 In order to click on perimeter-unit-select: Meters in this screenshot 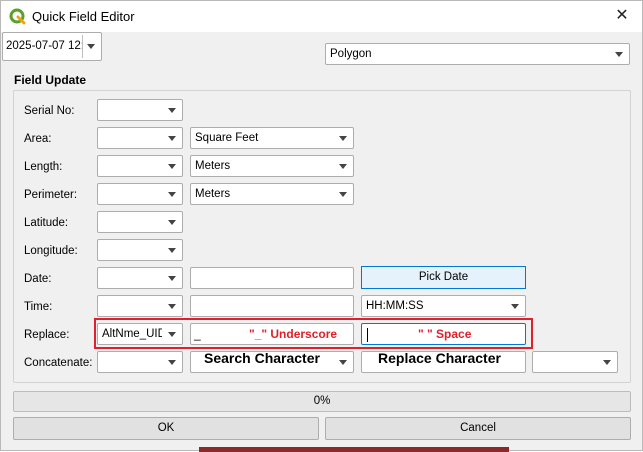, I will do `click(272, 194)`.